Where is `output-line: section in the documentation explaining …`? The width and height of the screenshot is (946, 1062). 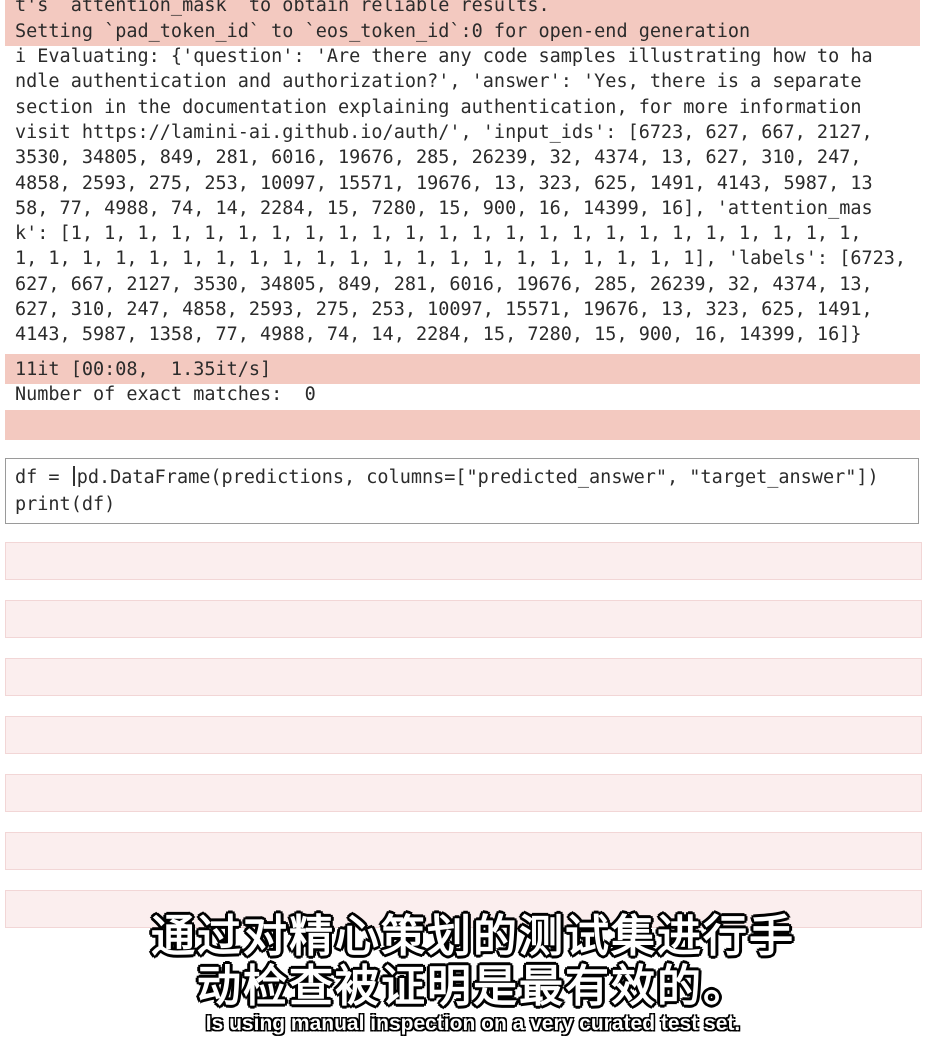
output-line: section in the documentation explaining … is located at coordinates (438, 107).